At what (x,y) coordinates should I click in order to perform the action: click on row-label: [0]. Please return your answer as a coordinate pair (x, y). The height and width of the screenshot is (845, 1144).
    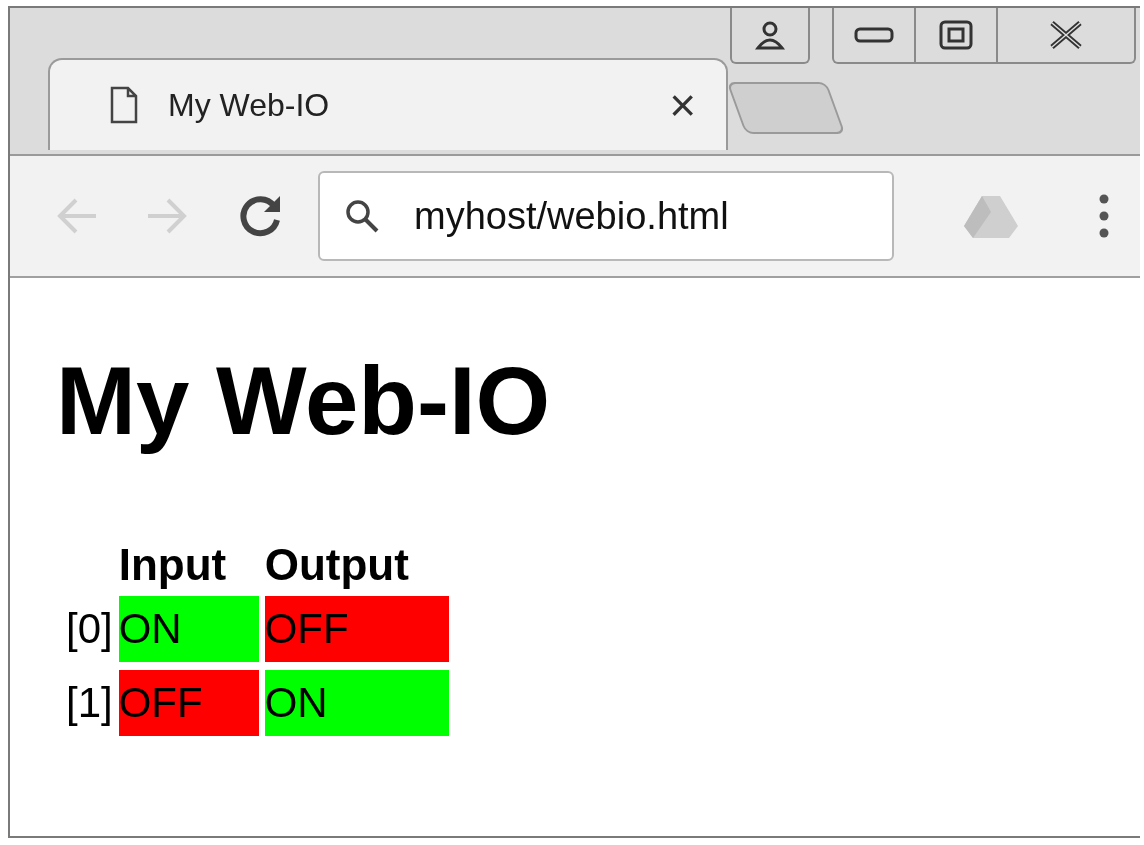
    Looking at the image, I should click on (89, 628).